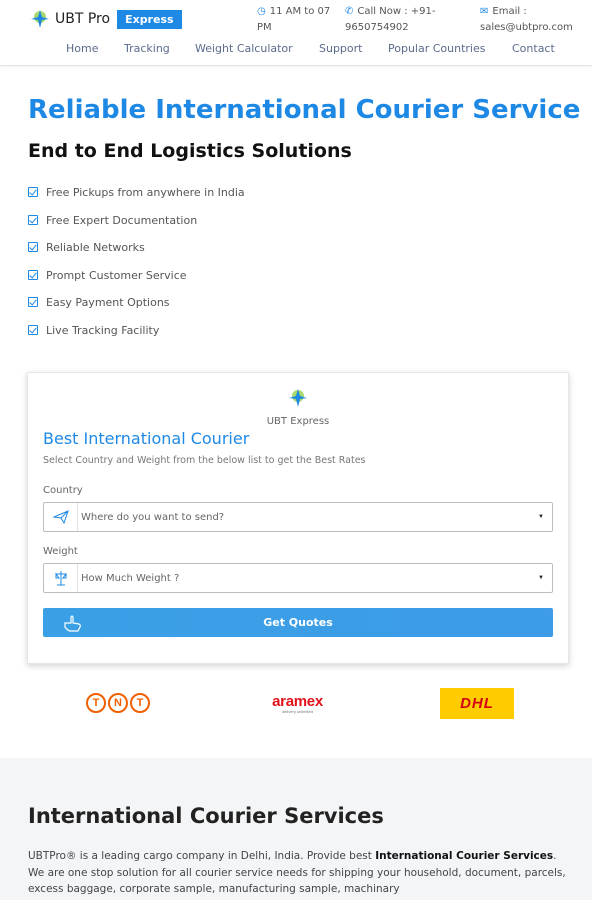 This screenshot has width=592, height=900. I want to click on clock-icon: ◷, so click(261, 11).